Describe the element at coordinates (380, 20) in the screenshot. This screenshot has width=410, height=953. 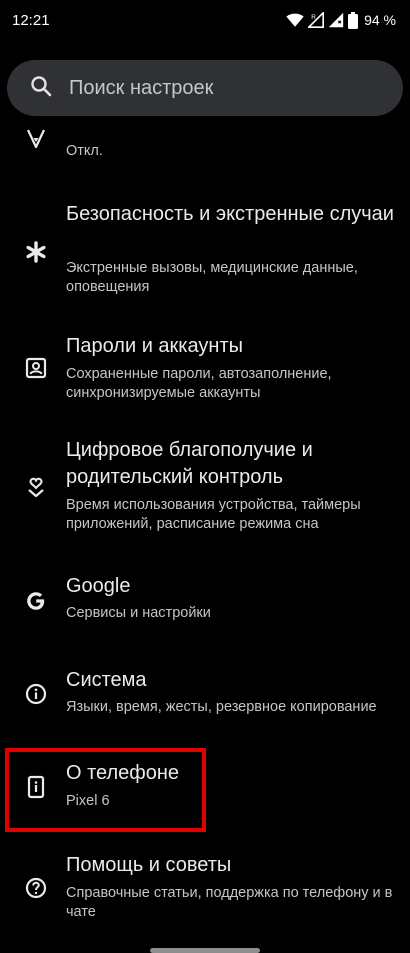
I see `battery-percentage: 94 %` at that location.